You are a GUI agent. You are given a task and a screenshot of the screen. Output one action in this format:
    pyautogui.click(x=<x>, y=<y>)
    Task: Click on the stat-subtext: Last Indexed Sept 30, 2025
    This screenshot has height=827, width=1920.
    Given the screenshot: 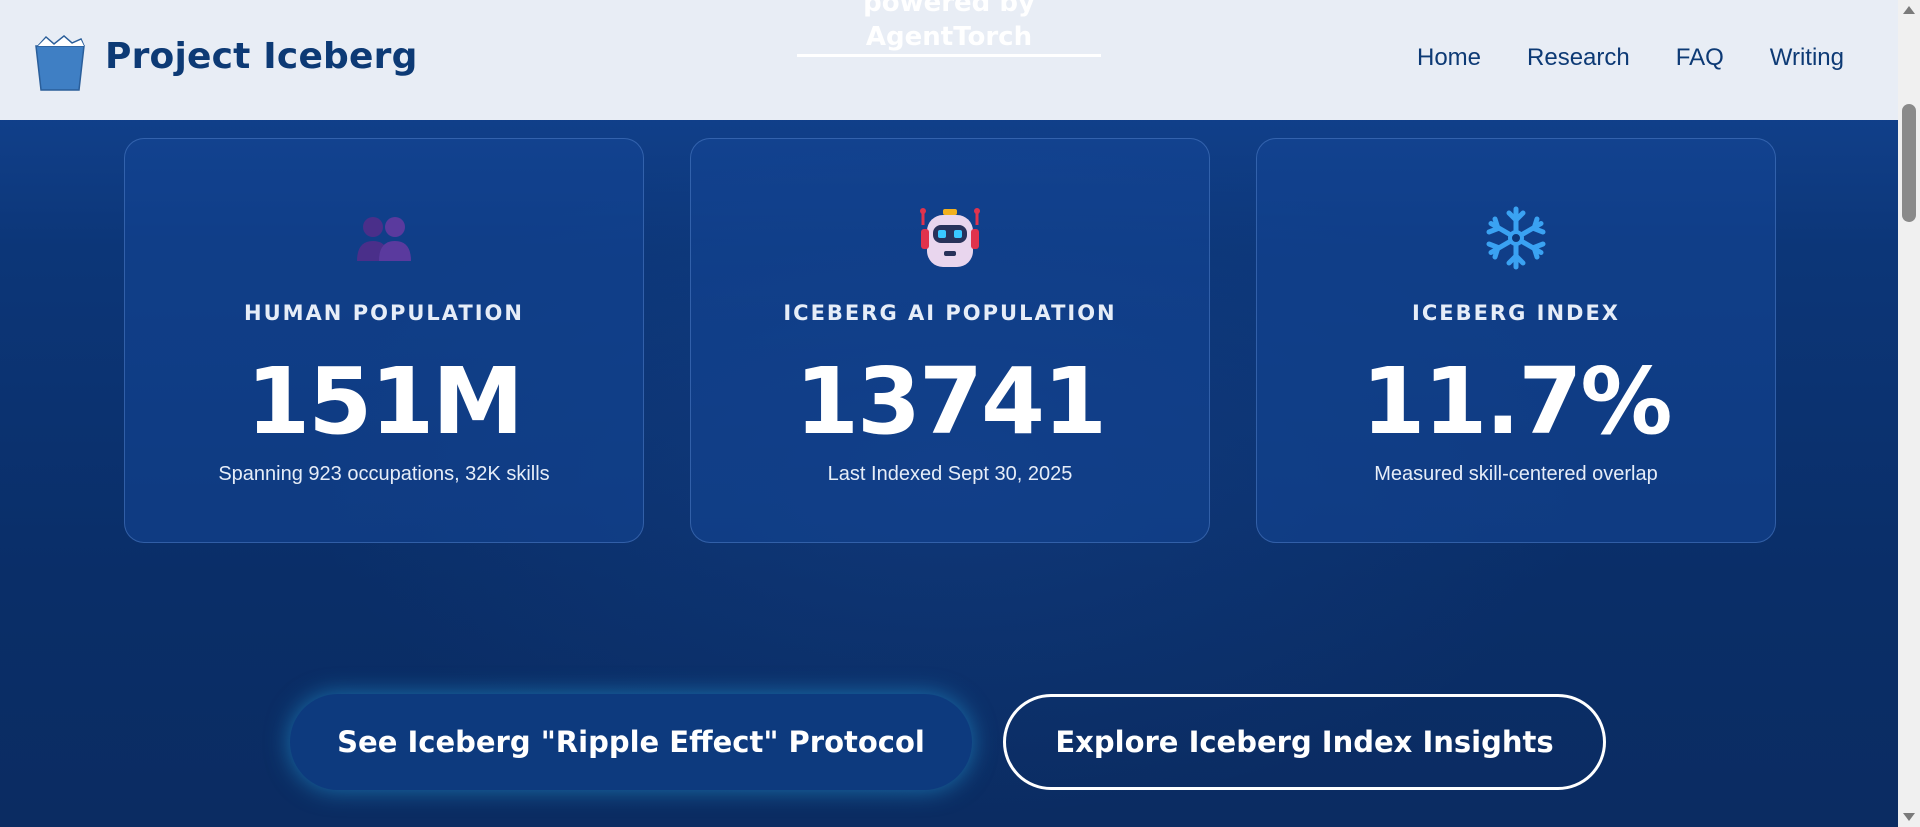 What is the action you would take?
    pyautogui.click(x=950, y=474)
    